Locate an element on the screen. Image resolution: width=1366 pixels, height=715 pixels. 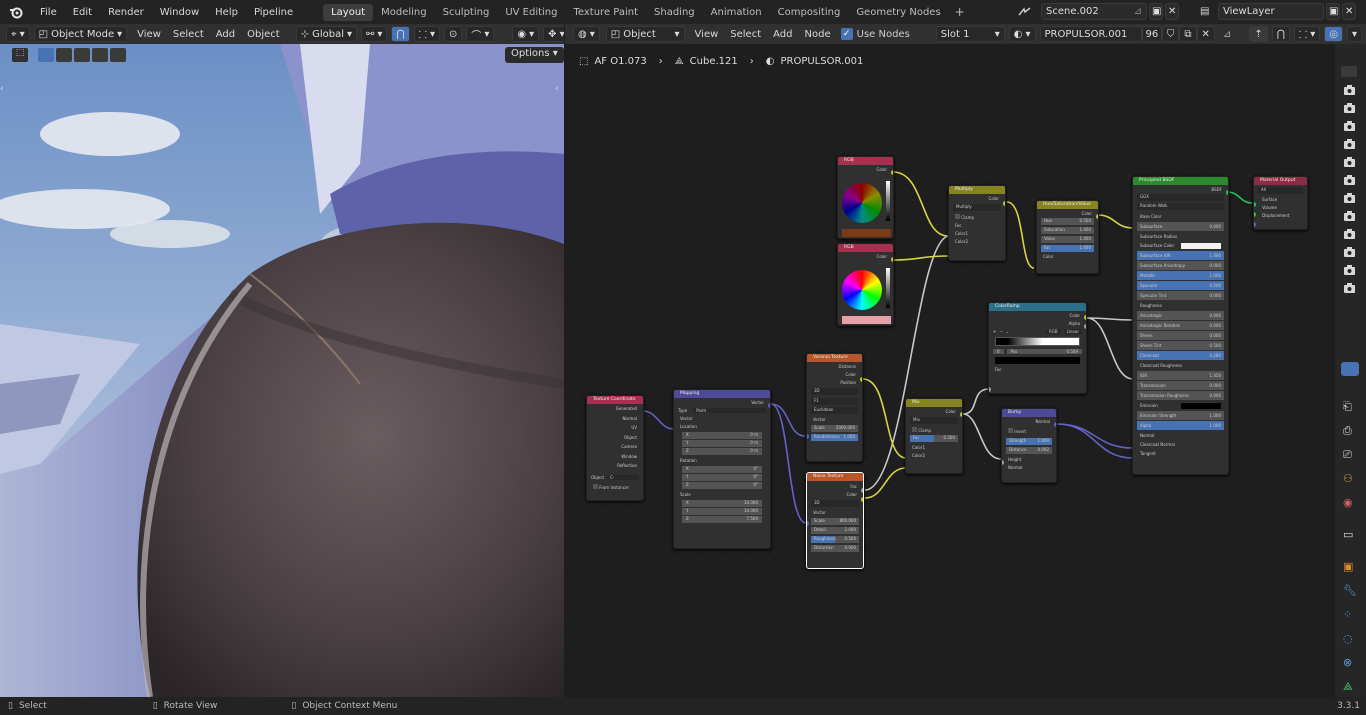
node-snap-target-dropdown: ⸬ ▾ is located at coordinates (1307, 34).